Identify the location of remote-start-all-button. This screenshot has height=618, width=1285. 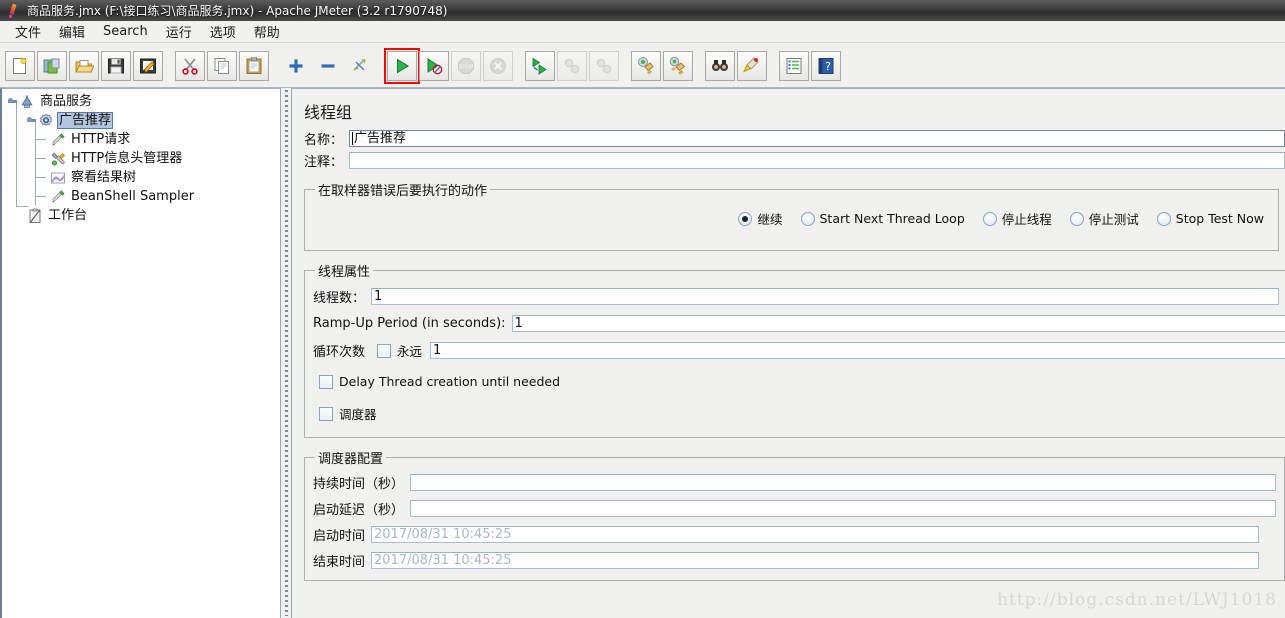
(540, 65).